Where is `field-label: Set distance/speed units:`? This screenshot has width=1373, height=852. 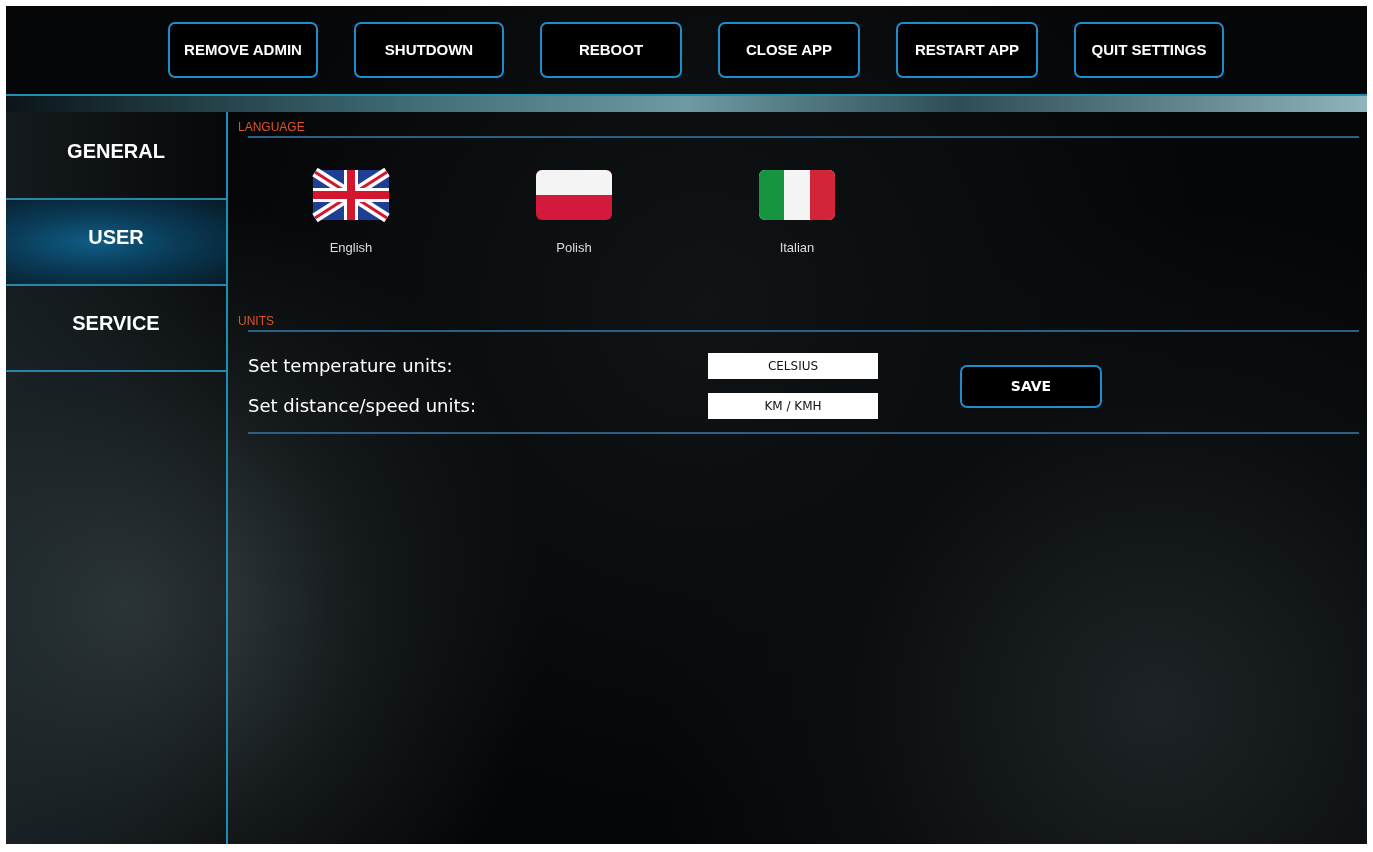 field-label: Set distance/speed units: is located at coordinates (363, 406).